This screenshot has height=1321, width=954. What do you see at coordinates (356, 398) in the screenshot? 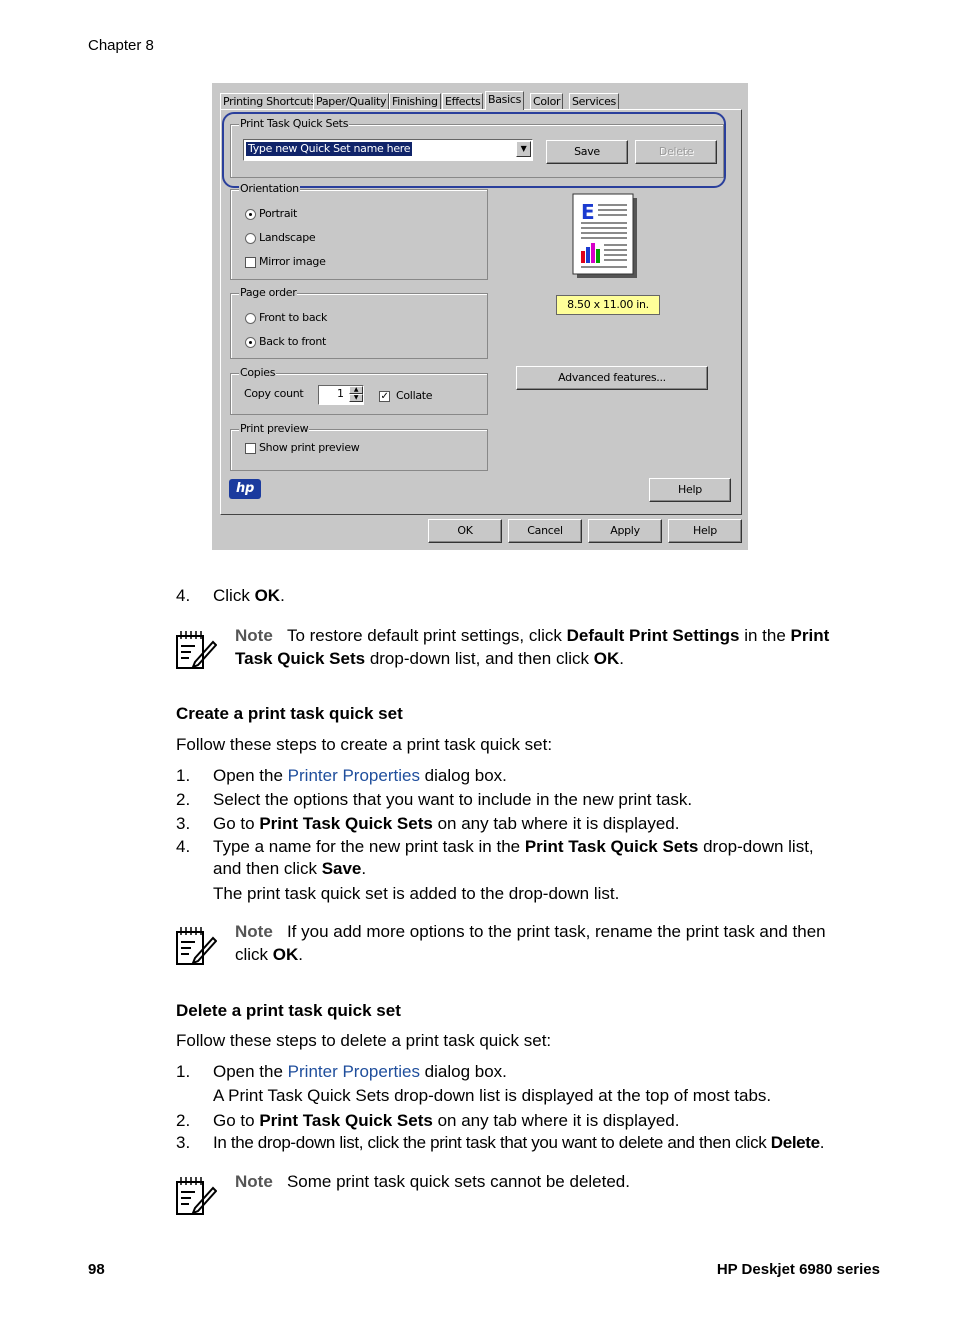
I see `spin-down-icon: ▼` at bounding box center [356, 398].